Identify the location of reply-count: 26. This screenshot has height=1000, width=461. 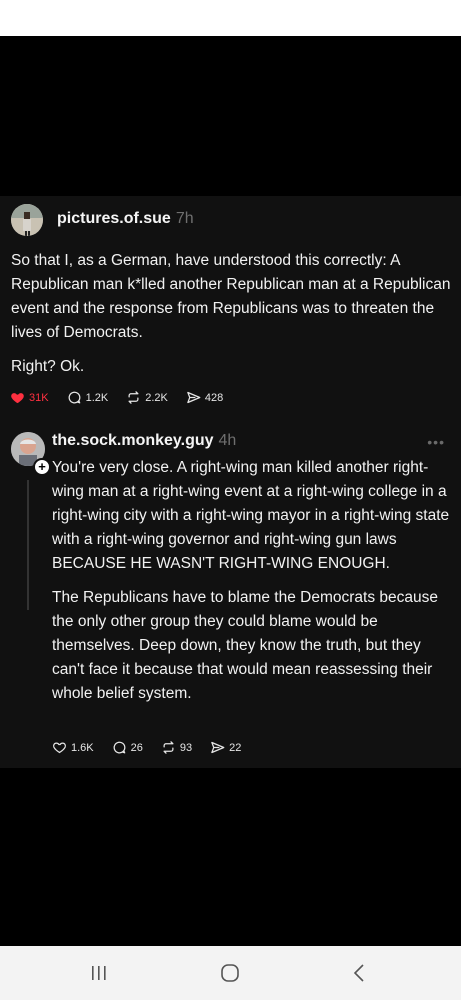
(136, 747).